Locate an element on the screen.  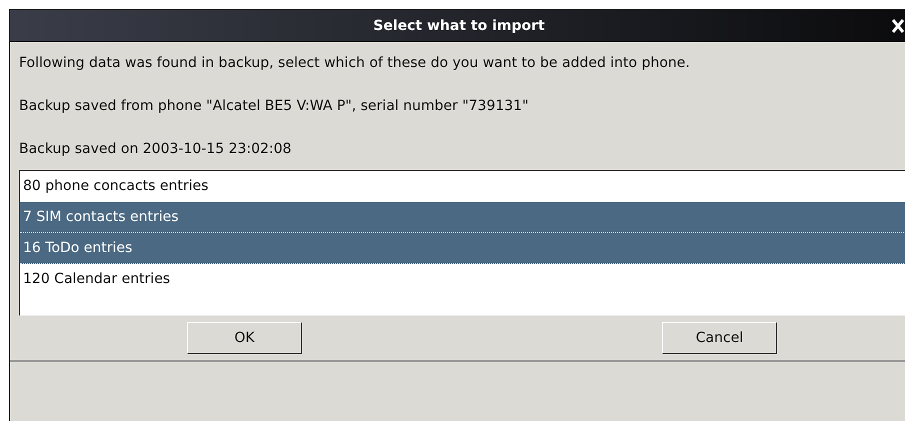
window-title: Select what to import is located at coordinates (459, 26).